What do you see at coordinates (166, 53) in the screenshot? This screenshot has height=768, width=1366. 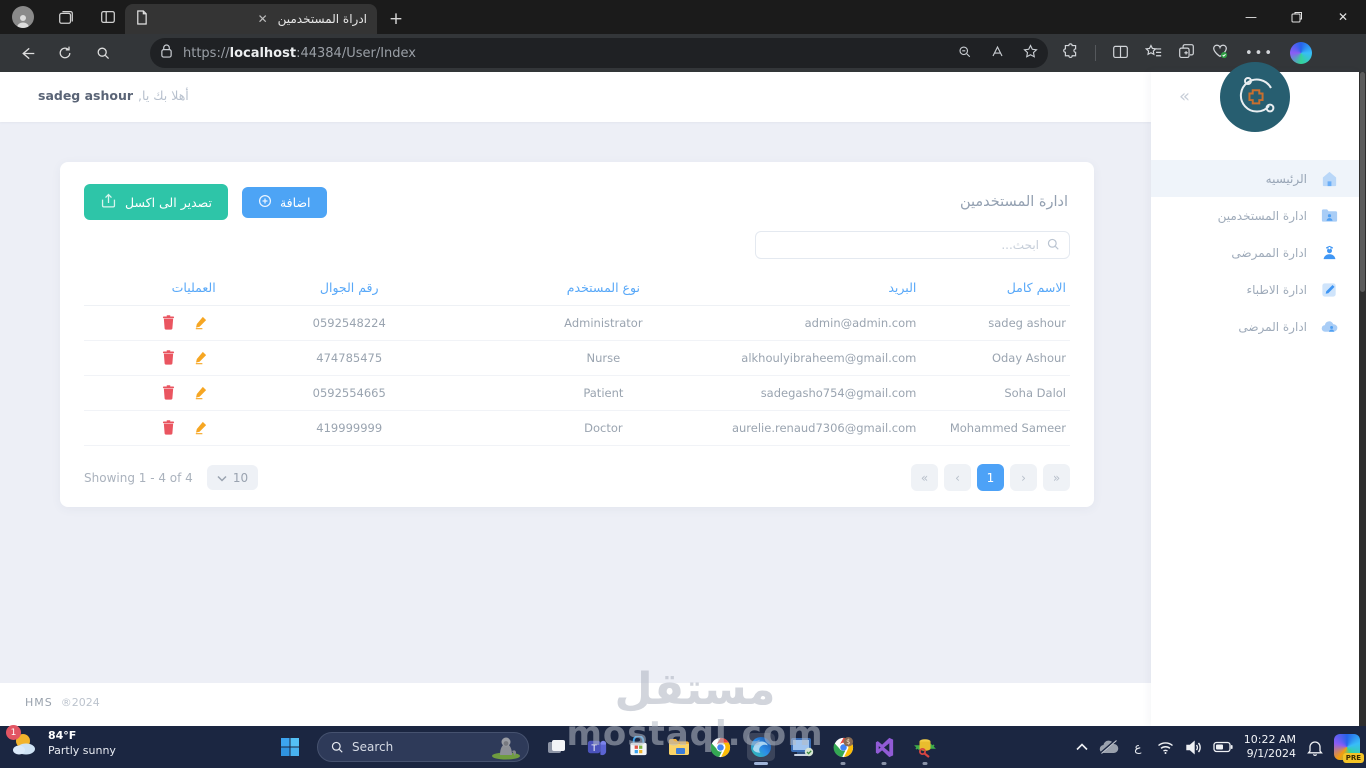 I see `lock-icon` at bounding box center [166, 53].